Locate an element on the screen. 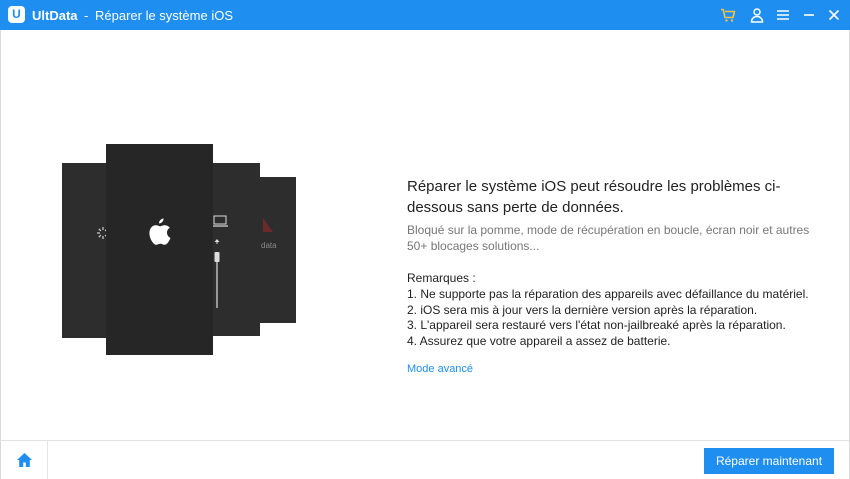 The height and width of the screenshot is (479, 850). minimize-icon is located at coordinates (809, 15).